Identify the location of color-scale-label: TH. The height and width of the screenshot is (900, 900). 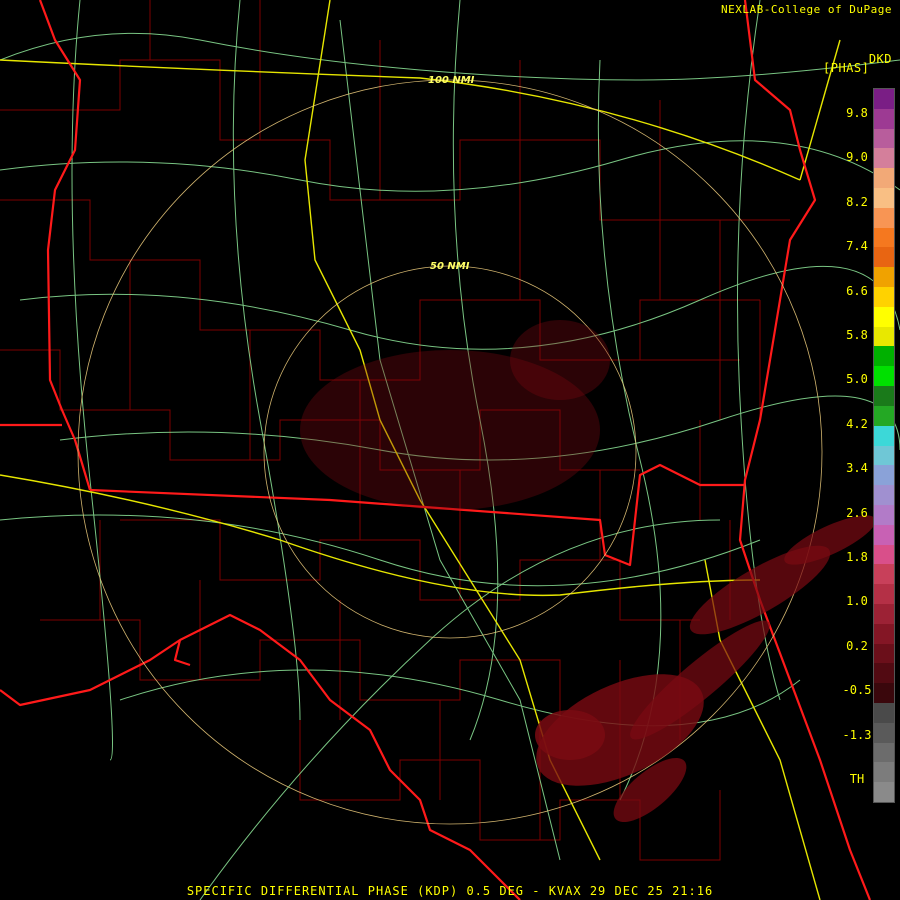
(857, 779).